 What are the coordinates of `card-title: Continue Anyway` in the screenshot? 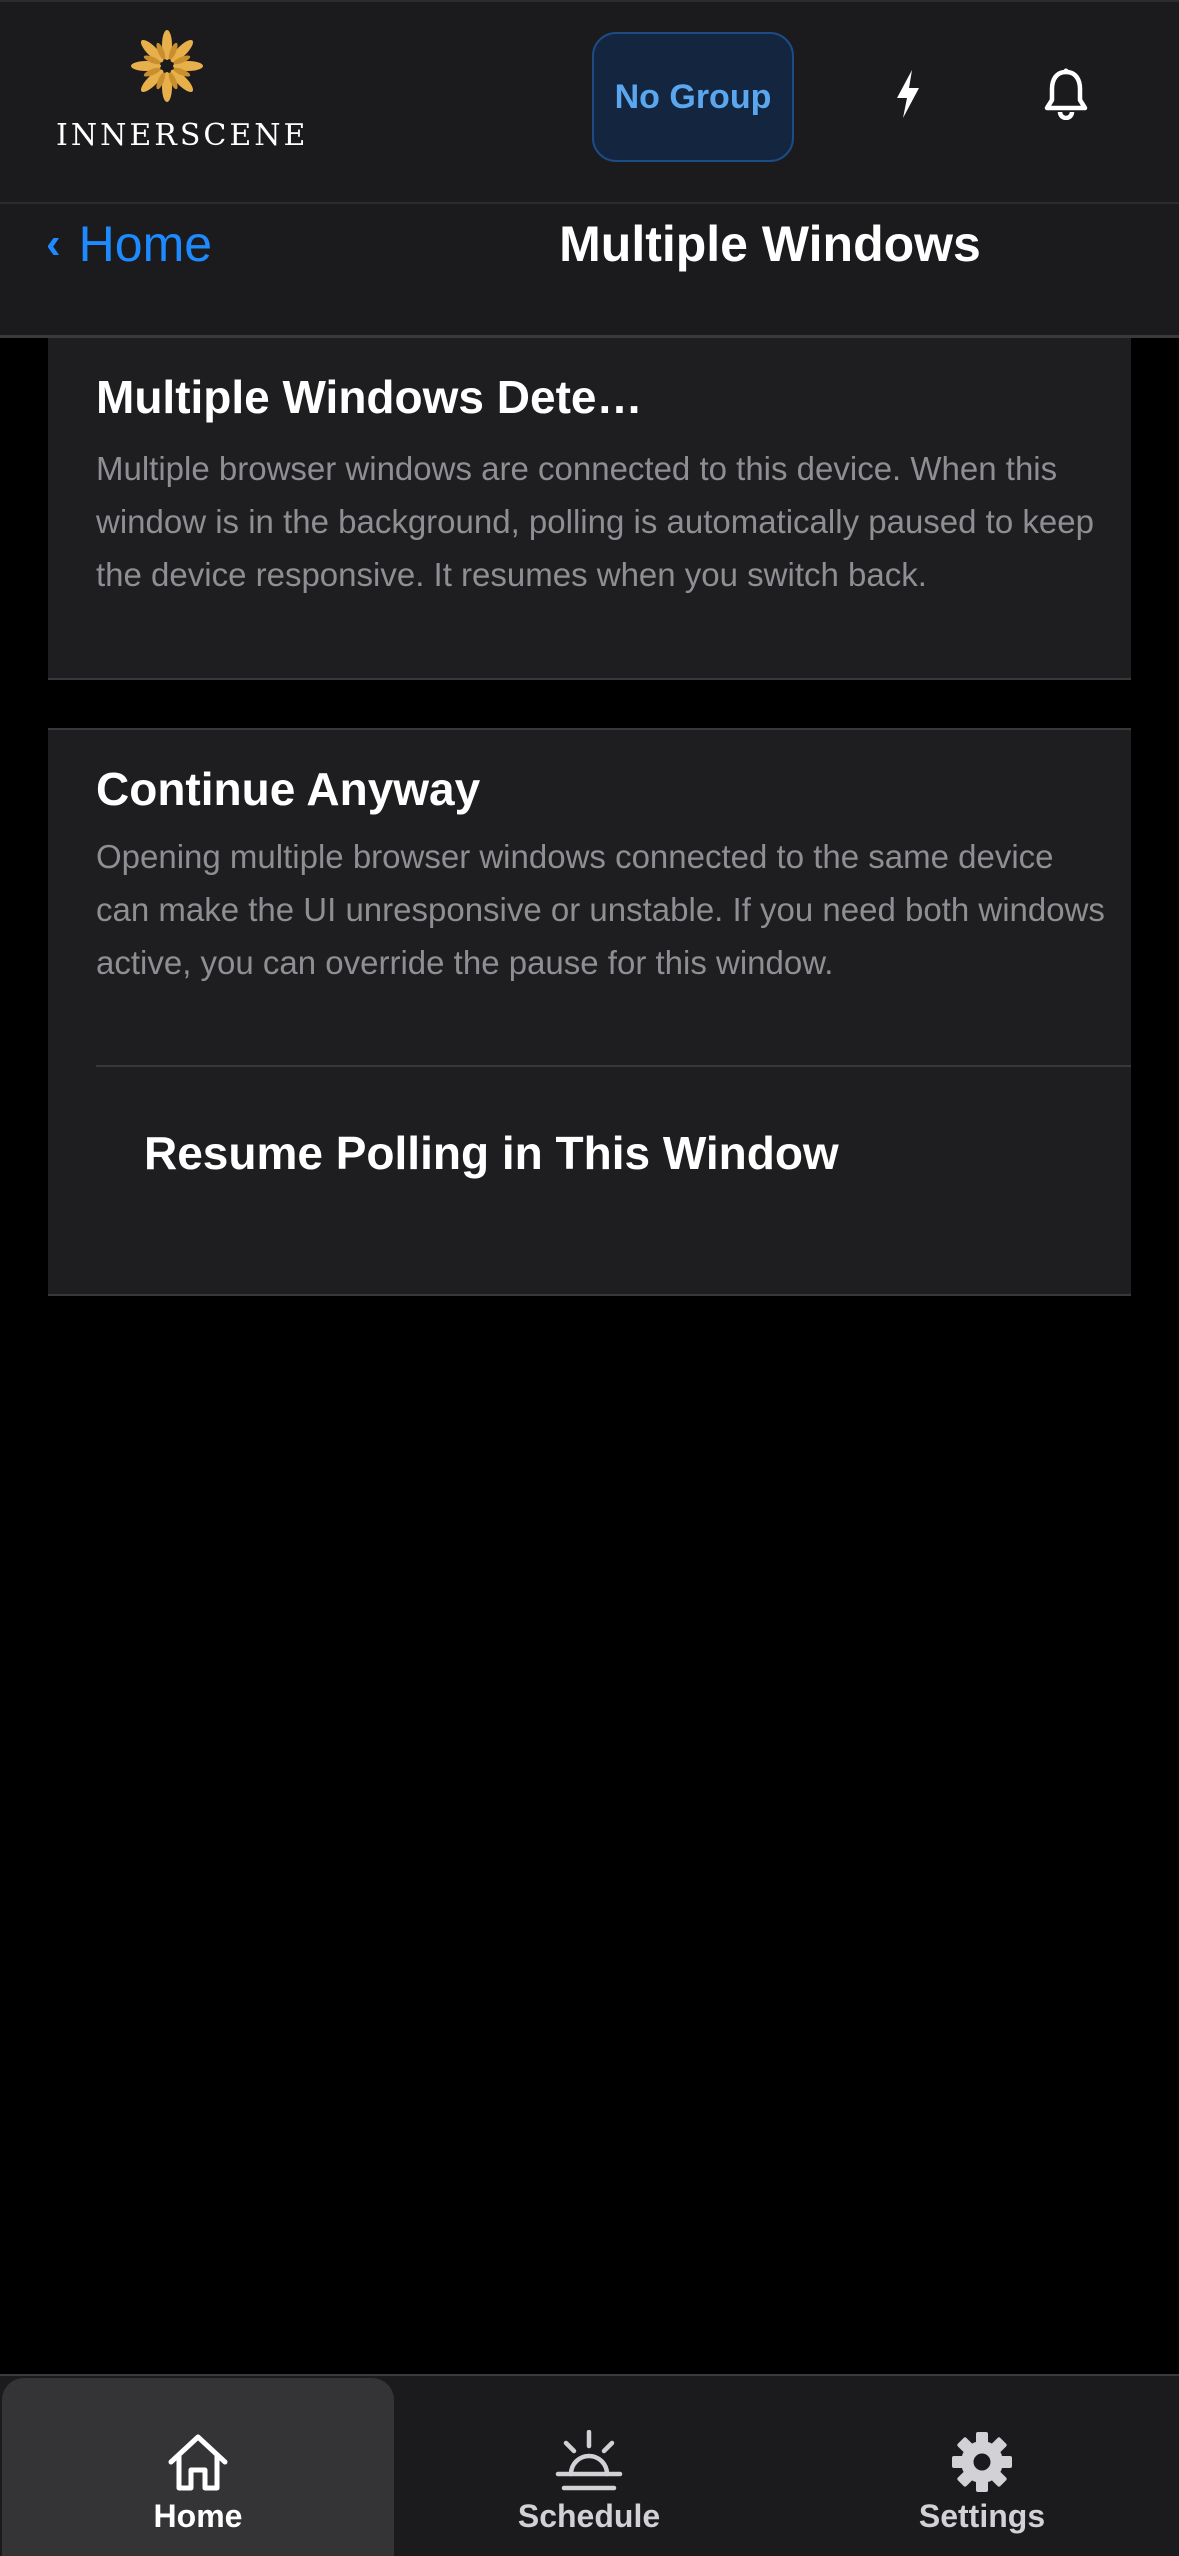 It's located at (288, 789).